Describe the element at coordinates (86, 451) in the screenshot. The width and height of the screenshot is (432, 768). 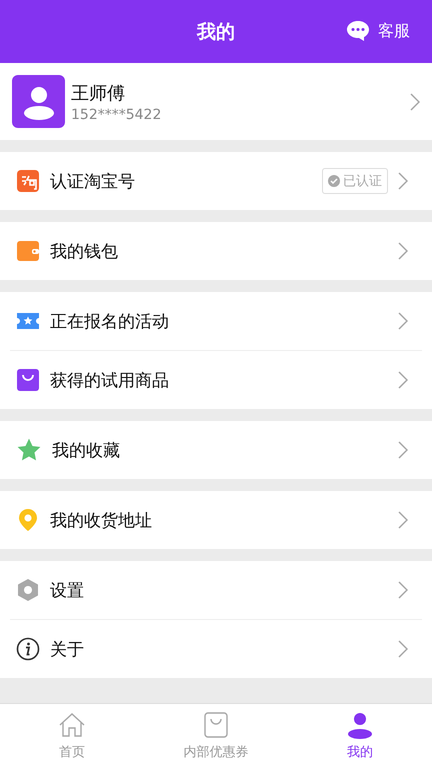
I see `menu-label: 我的收藏` at that location.